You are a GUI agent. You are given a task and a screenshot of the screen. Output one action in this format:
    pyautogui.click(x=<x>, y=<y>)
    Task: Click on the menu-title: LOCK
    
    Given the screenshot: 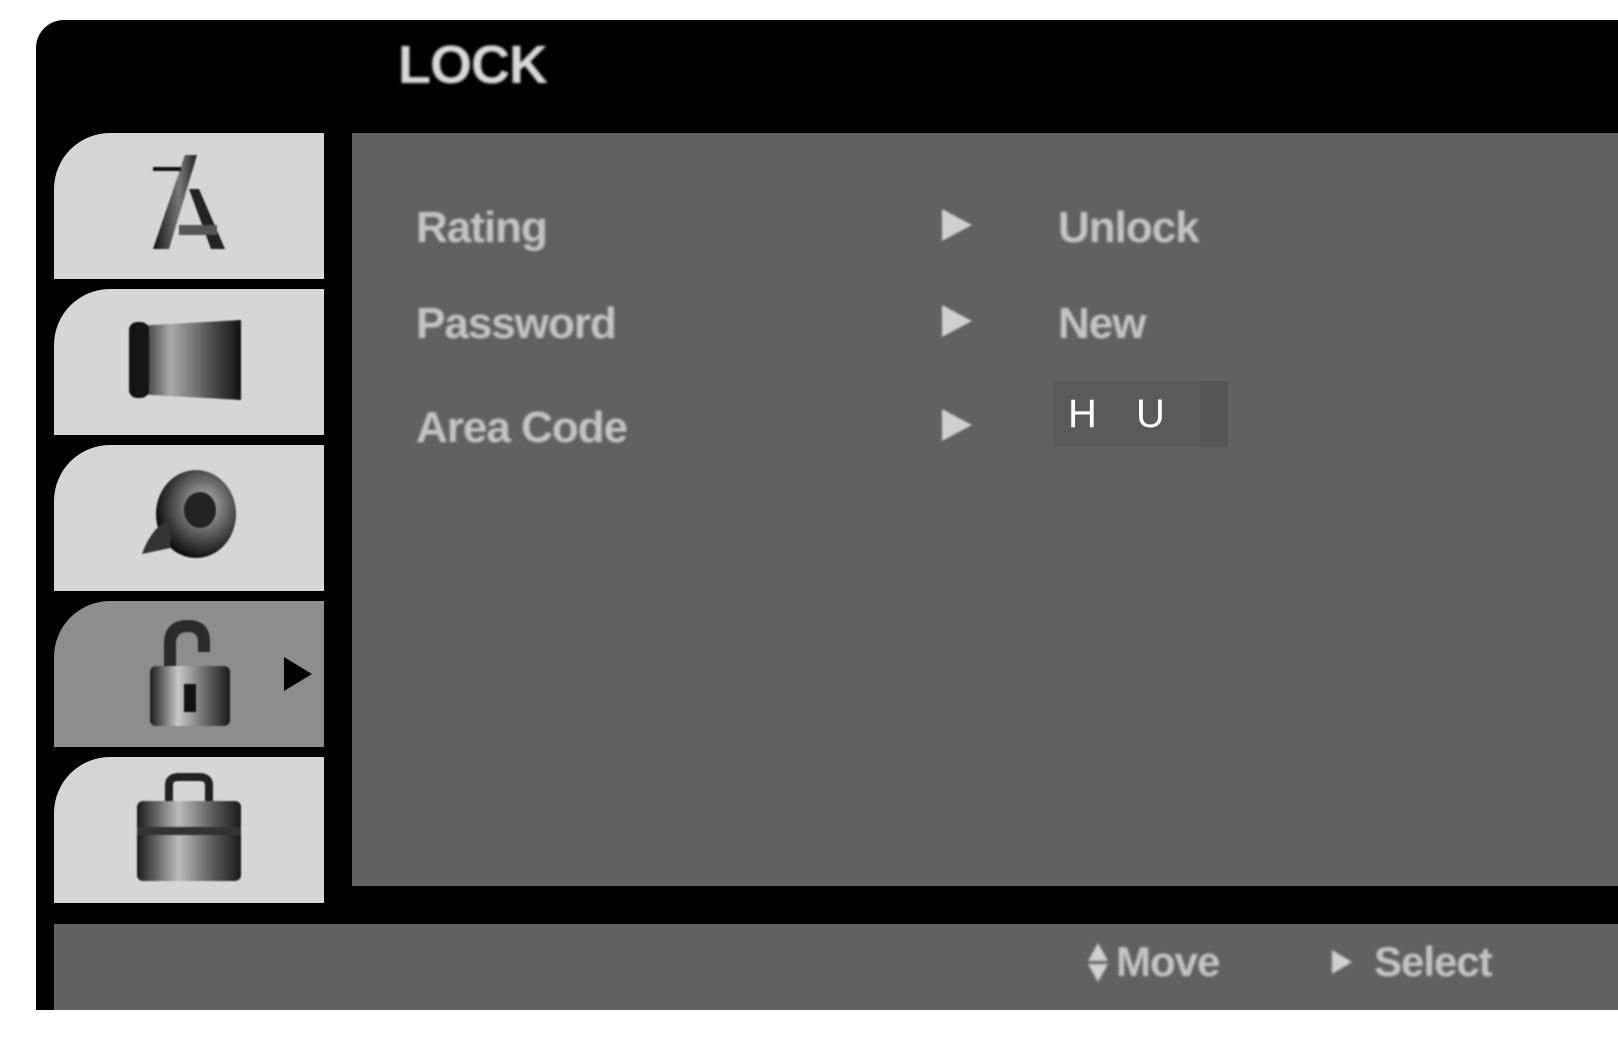 What is the action you would take?
    pyautogui.click(x=473, y=65)
    